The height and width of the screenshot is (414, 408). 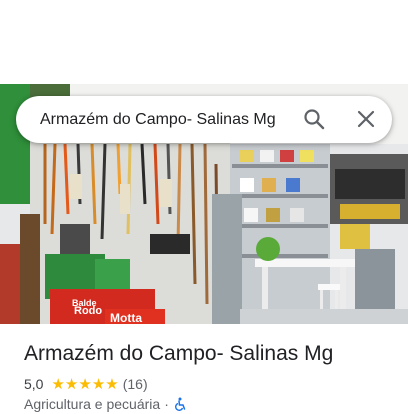 What do you see at coordinates (314, 119) in the screenshot?
I see `search-icon` at bounding box center [314, 119].